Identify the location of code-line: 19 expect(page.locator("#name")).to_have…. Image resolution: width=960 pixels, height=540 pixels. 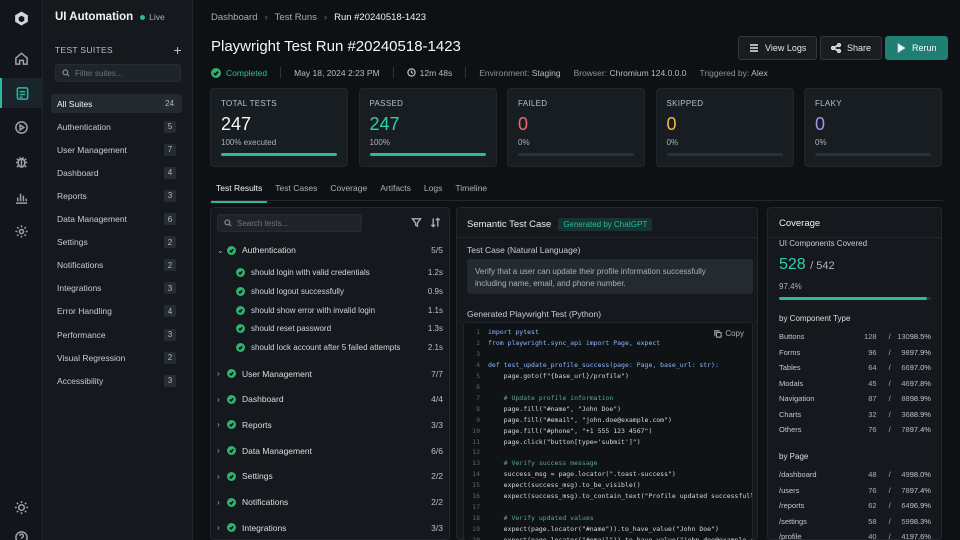
(608, 530).